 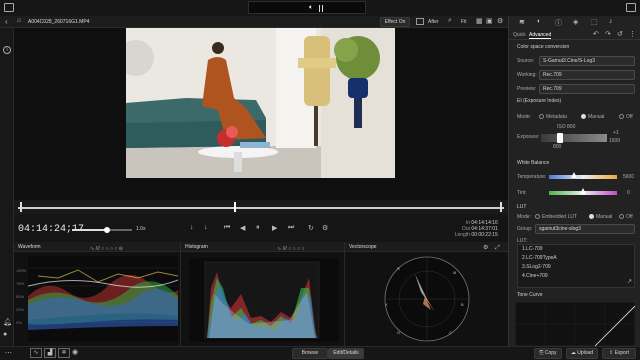 I want to click on record-icon: ◉, so click(x=75, y=352).